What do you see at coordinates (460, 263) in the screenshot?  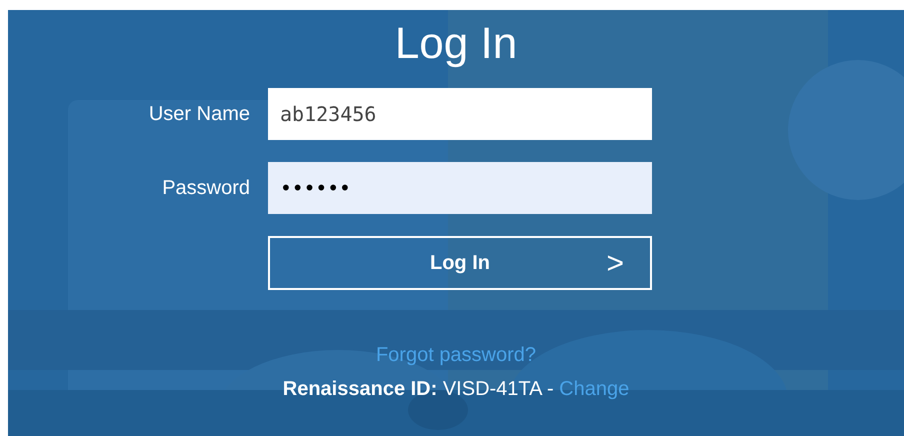 I see `login-button: Log In >` at bounding box center [460, 263].